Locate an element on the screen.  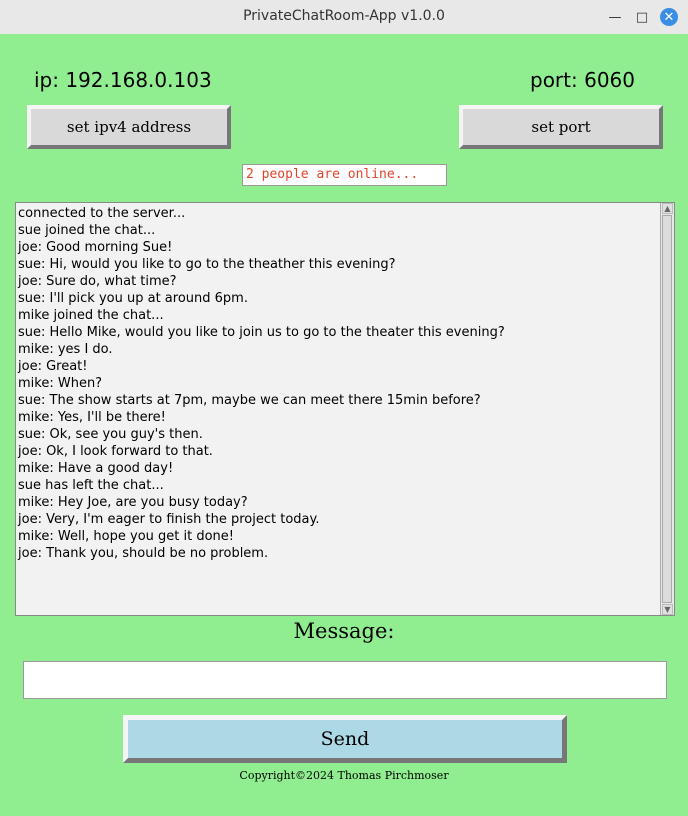
ip-address-label: ip: 192.168.0.103 is located at coordinates (123, 80).